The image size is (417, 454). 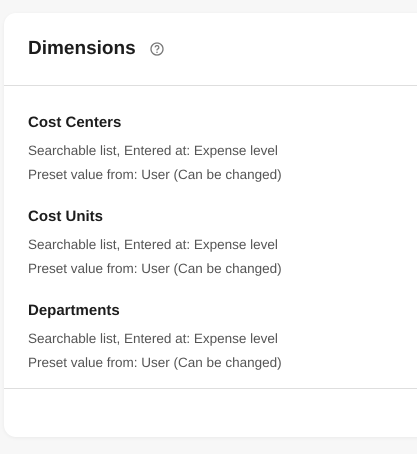 I want to click on dimension-name: Cost Centers, so click(x=75, y=123).